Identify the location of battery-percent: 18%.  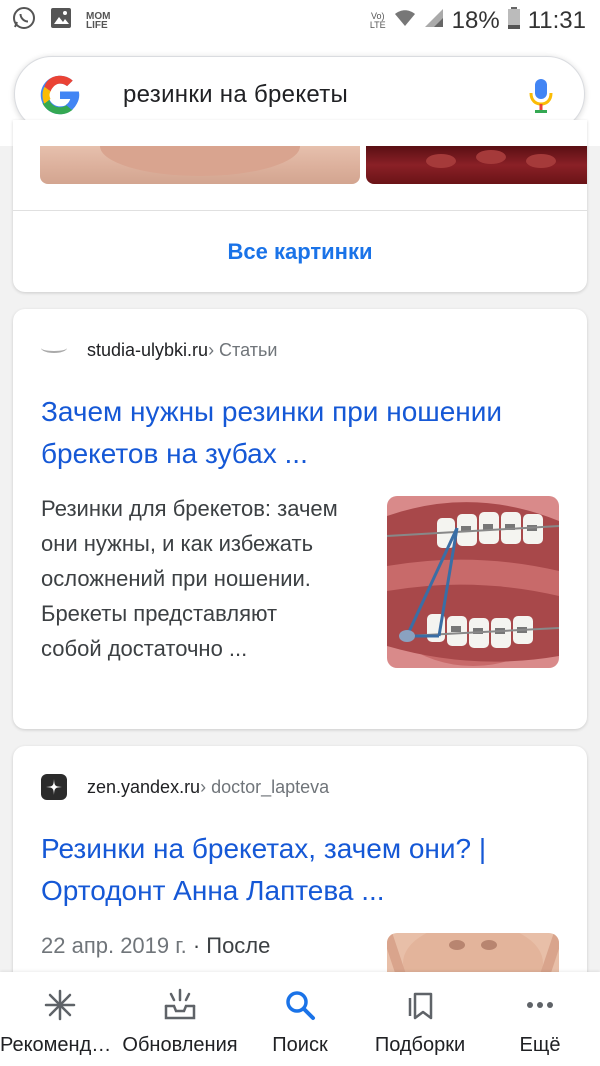
(475, 20).